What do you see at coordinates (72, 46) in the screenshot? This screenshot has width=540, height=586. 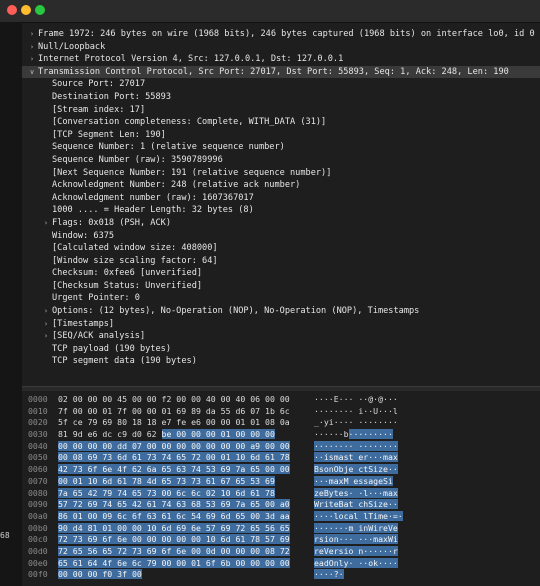 I see `detail-row-text: Null/Loopback` at bounding box center [72, 46].